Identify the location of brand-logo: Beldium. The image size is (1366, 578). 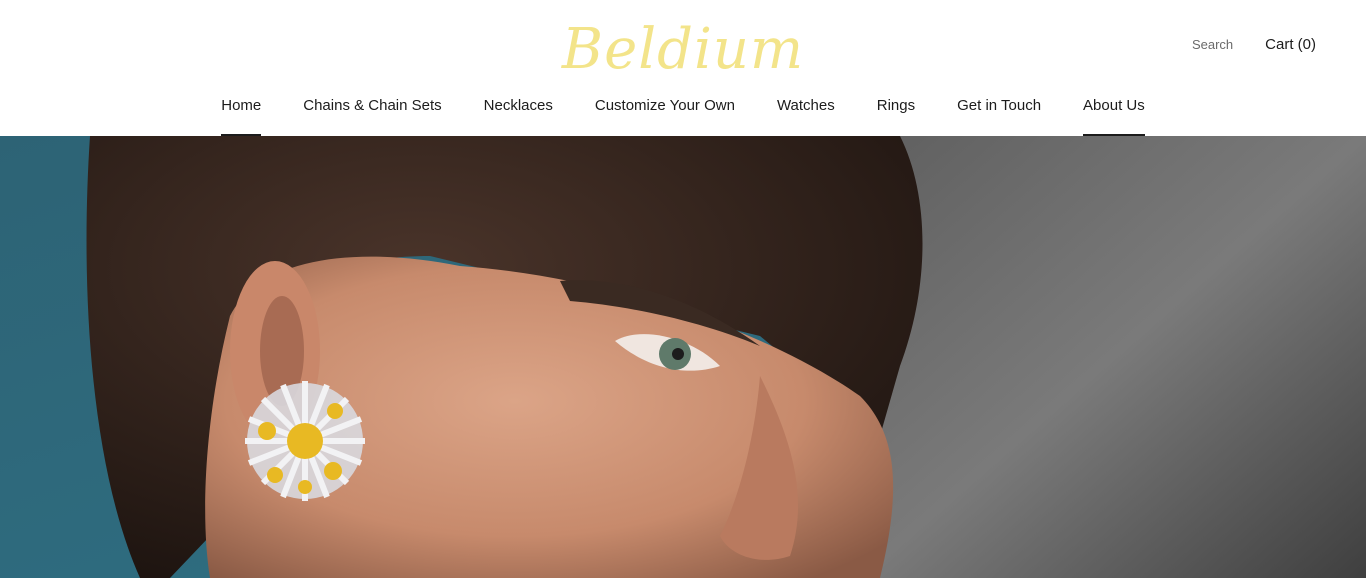
(683, 50).